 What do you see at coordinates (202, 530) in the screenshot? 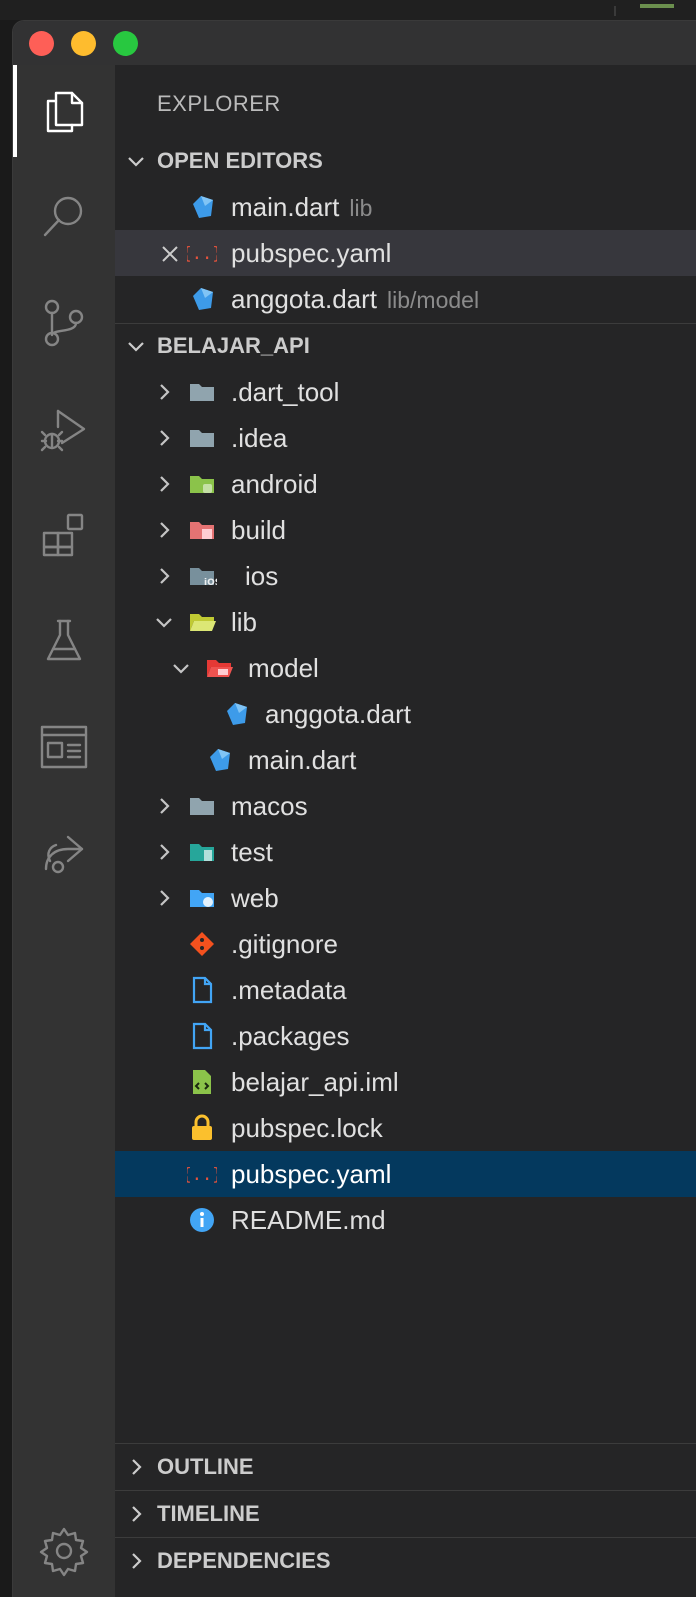
I see `build-folder-icon` at bounding box center [202, 530].